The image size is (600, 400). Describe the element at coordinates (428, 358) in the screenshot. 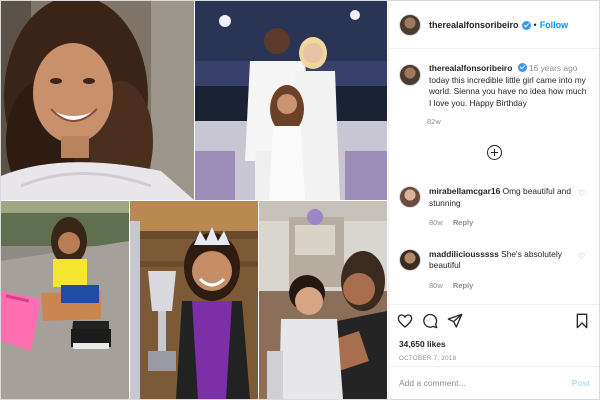

I see `post-date: OCTOBER 7, 2018` at that location.